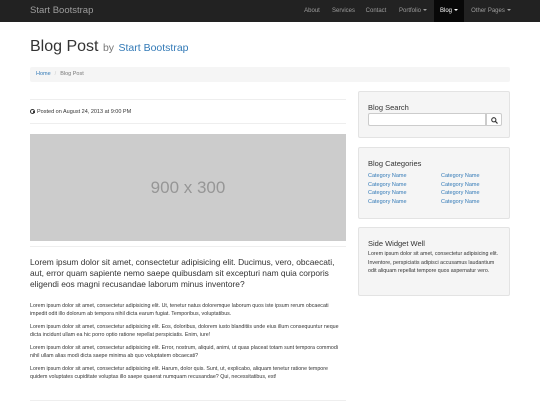 This screenshot has height=405, width=540. I want to click on blog-categories-title: Blog Categories, so click(395, 163).